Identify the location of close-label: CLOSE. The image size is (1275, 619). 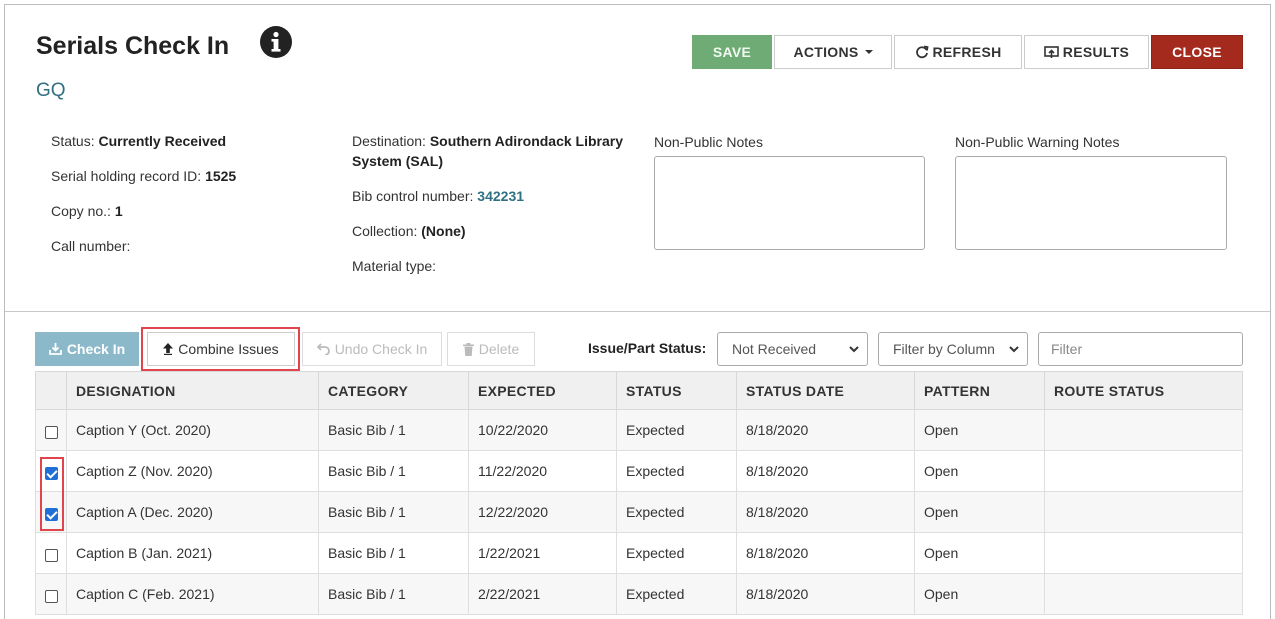
(1197, 52).